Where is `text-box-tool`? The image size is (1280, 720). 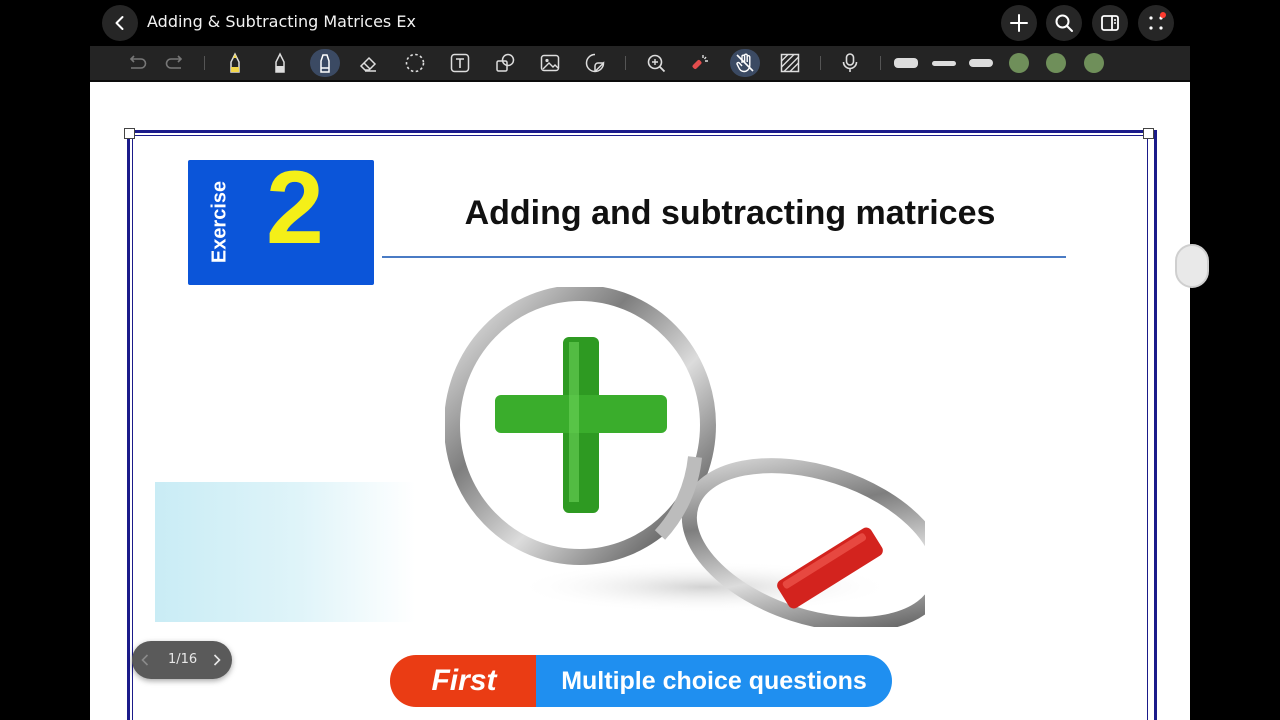 text-box-tool is located at coordinates (460, 63).